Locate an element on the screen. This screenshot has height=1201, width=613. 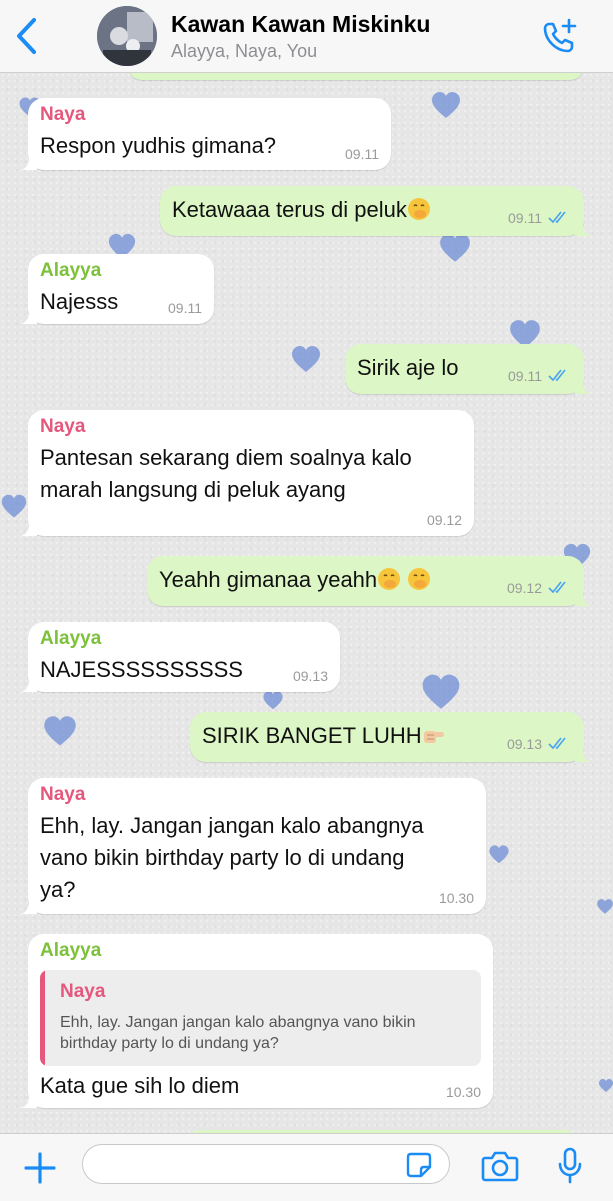
message-text: NAJESSSSSSSSSS is located at coordinates (141, 669).